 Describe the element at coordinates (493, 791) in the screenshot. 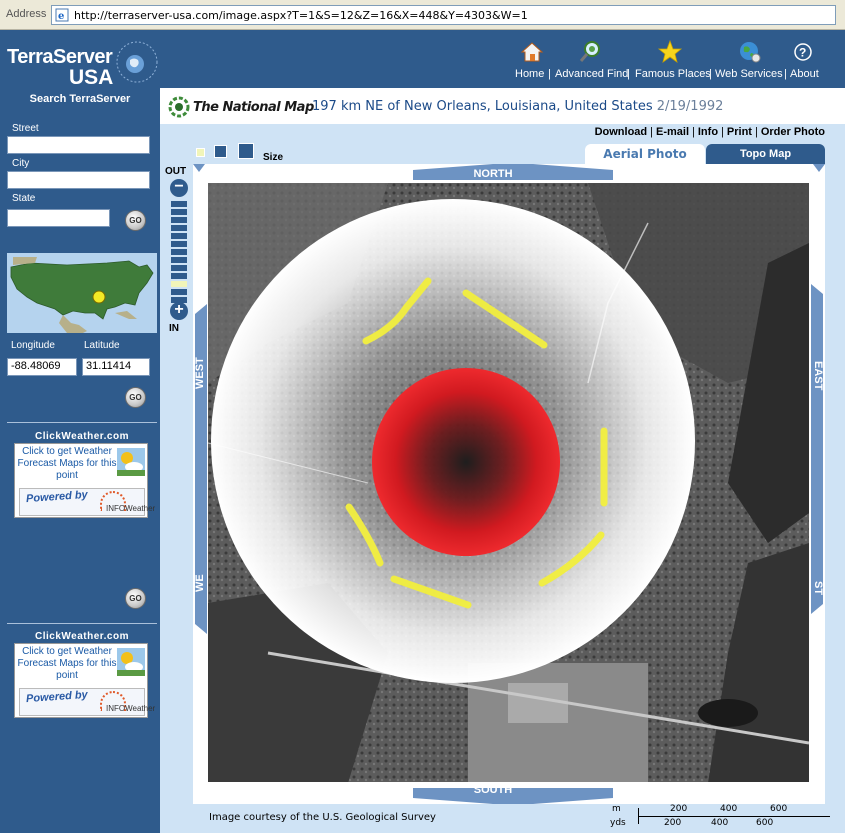

I see `pan-south-button: SOUTH` at that location.